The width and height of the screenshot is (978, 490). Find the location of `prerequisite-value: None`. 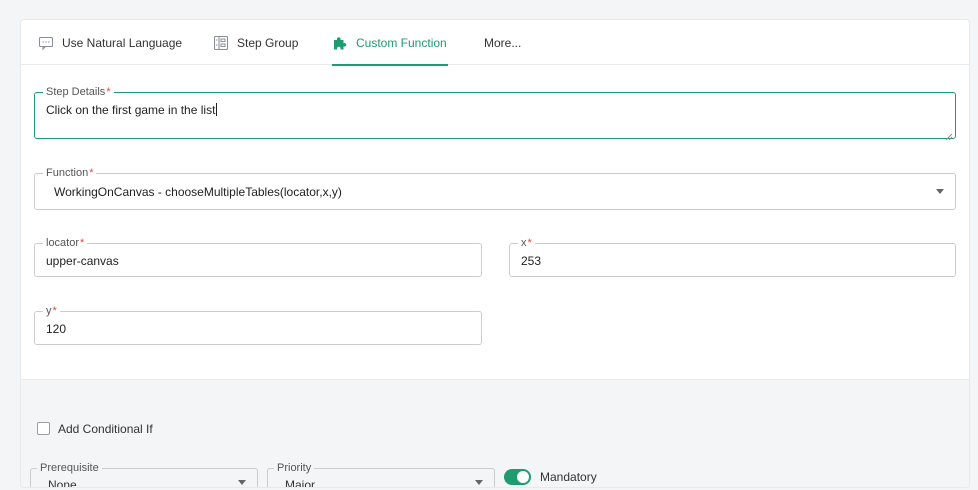

prerequisite-value: None is located at coordinates (62, 483).